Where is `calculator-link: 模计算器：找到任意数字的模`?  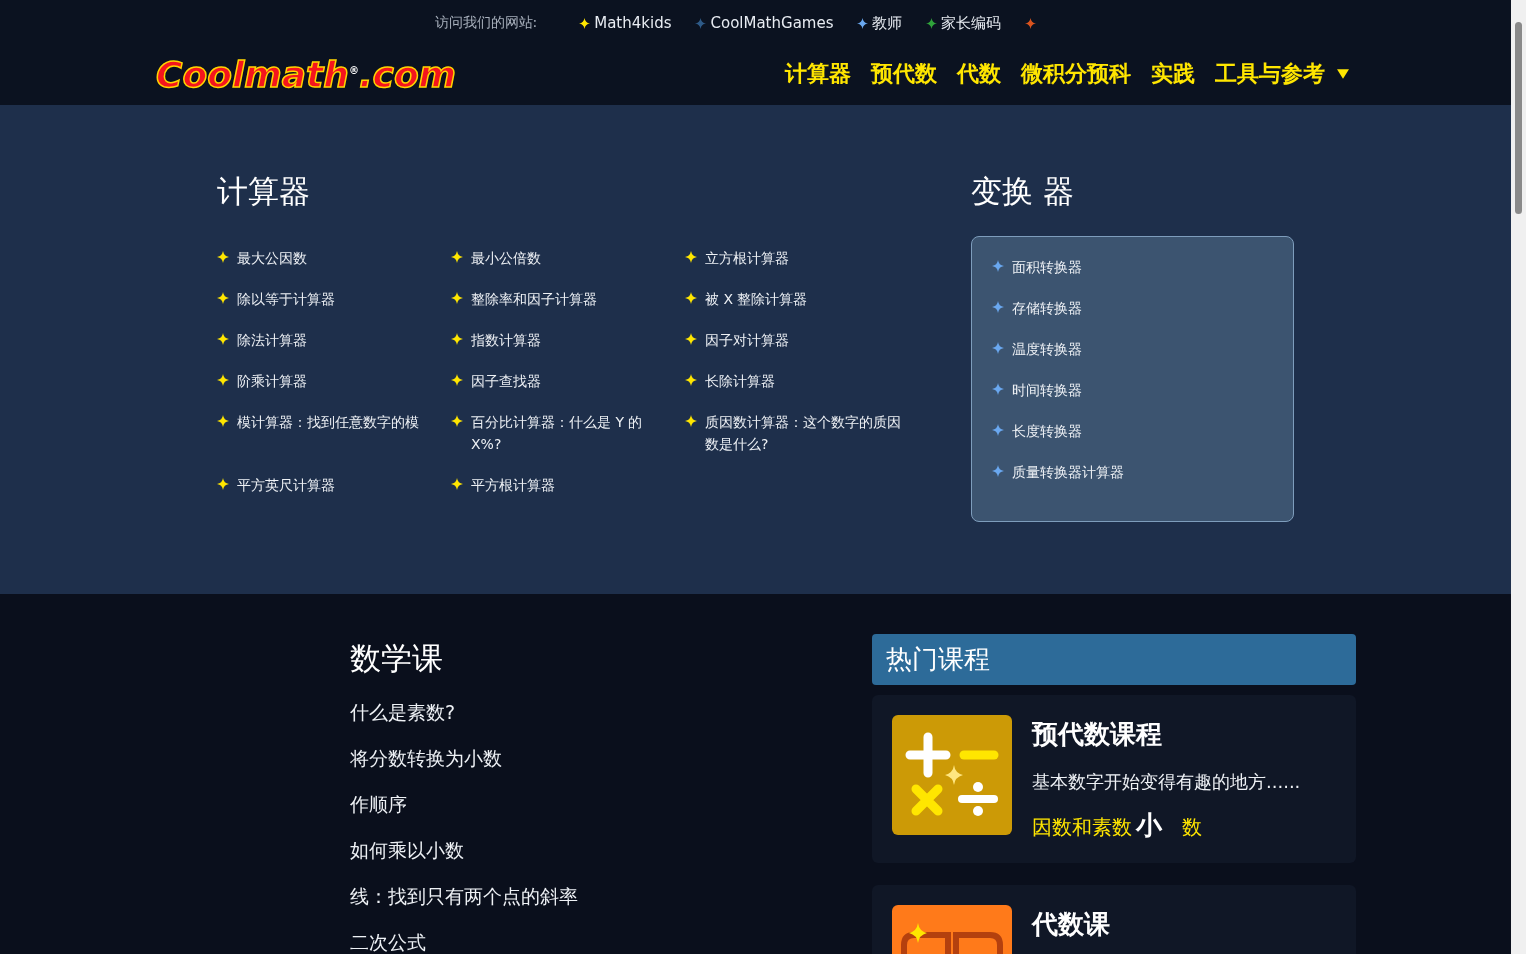 calculator-link: 模计算器：找到任意数字的模 is located at coordinates (334, 433).